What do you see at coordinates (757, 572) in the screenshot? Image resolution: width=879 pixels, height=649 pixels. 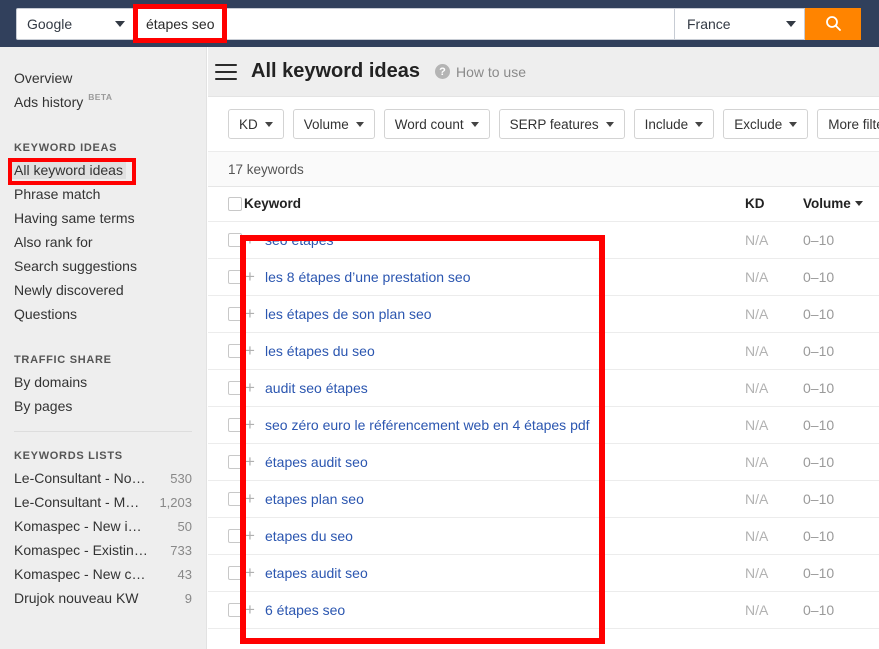 I see `kd-value: N/A` at bounding box center [757, 572].